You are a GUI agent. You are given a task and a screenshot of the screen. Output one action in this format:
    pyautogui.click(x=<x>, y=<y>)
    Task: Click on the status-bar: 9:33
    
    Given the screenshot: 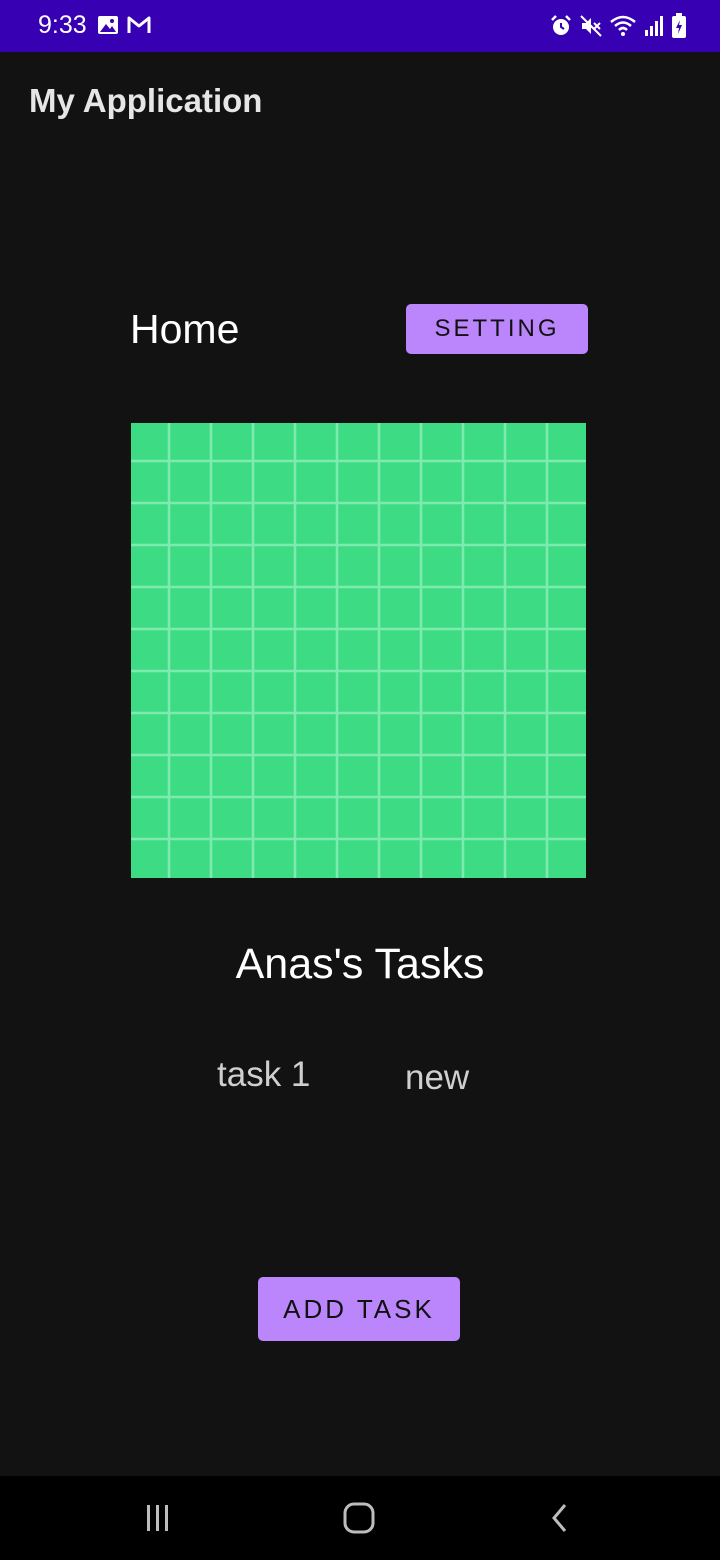 What is the action you would take?
    pyautogui.click(x=360, y=26)
    